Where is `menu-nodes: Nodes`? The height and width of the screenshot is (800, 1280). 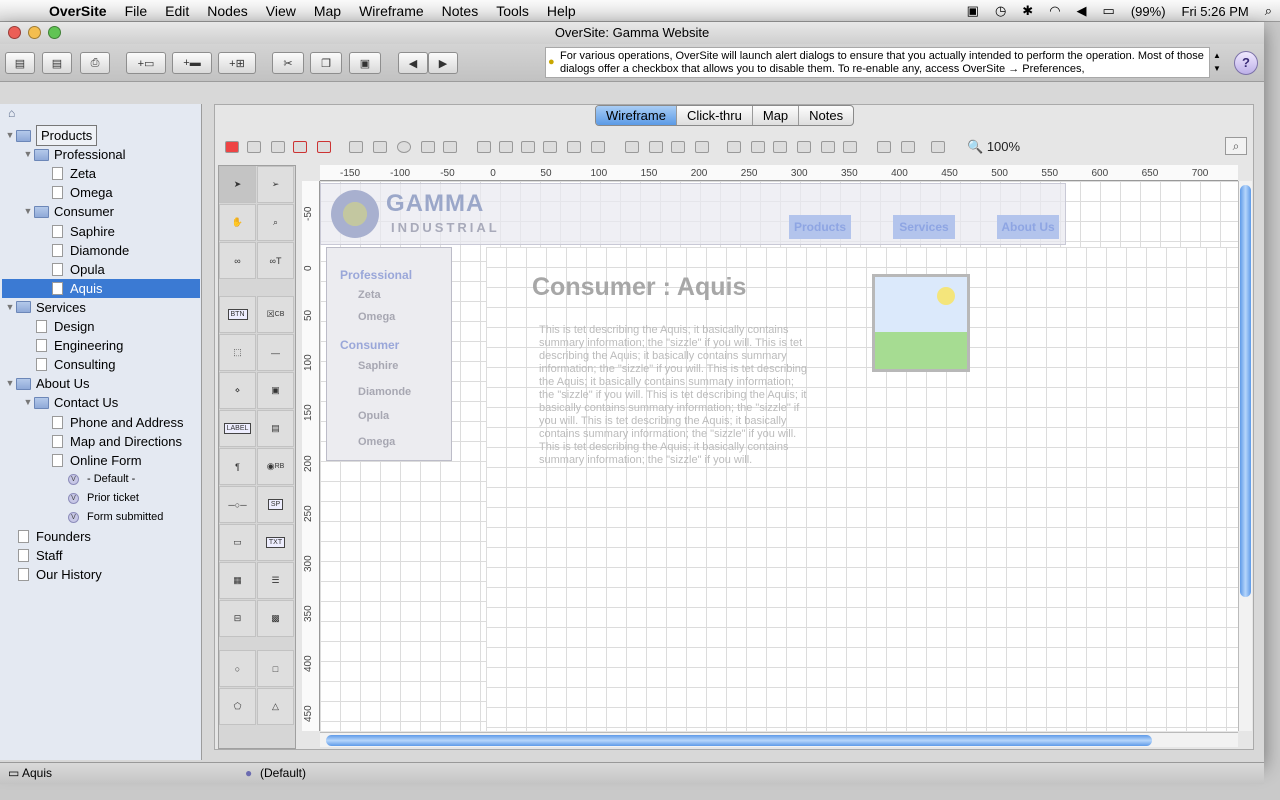
menu-nodes: Nodes is located at coordinates (227, 11).